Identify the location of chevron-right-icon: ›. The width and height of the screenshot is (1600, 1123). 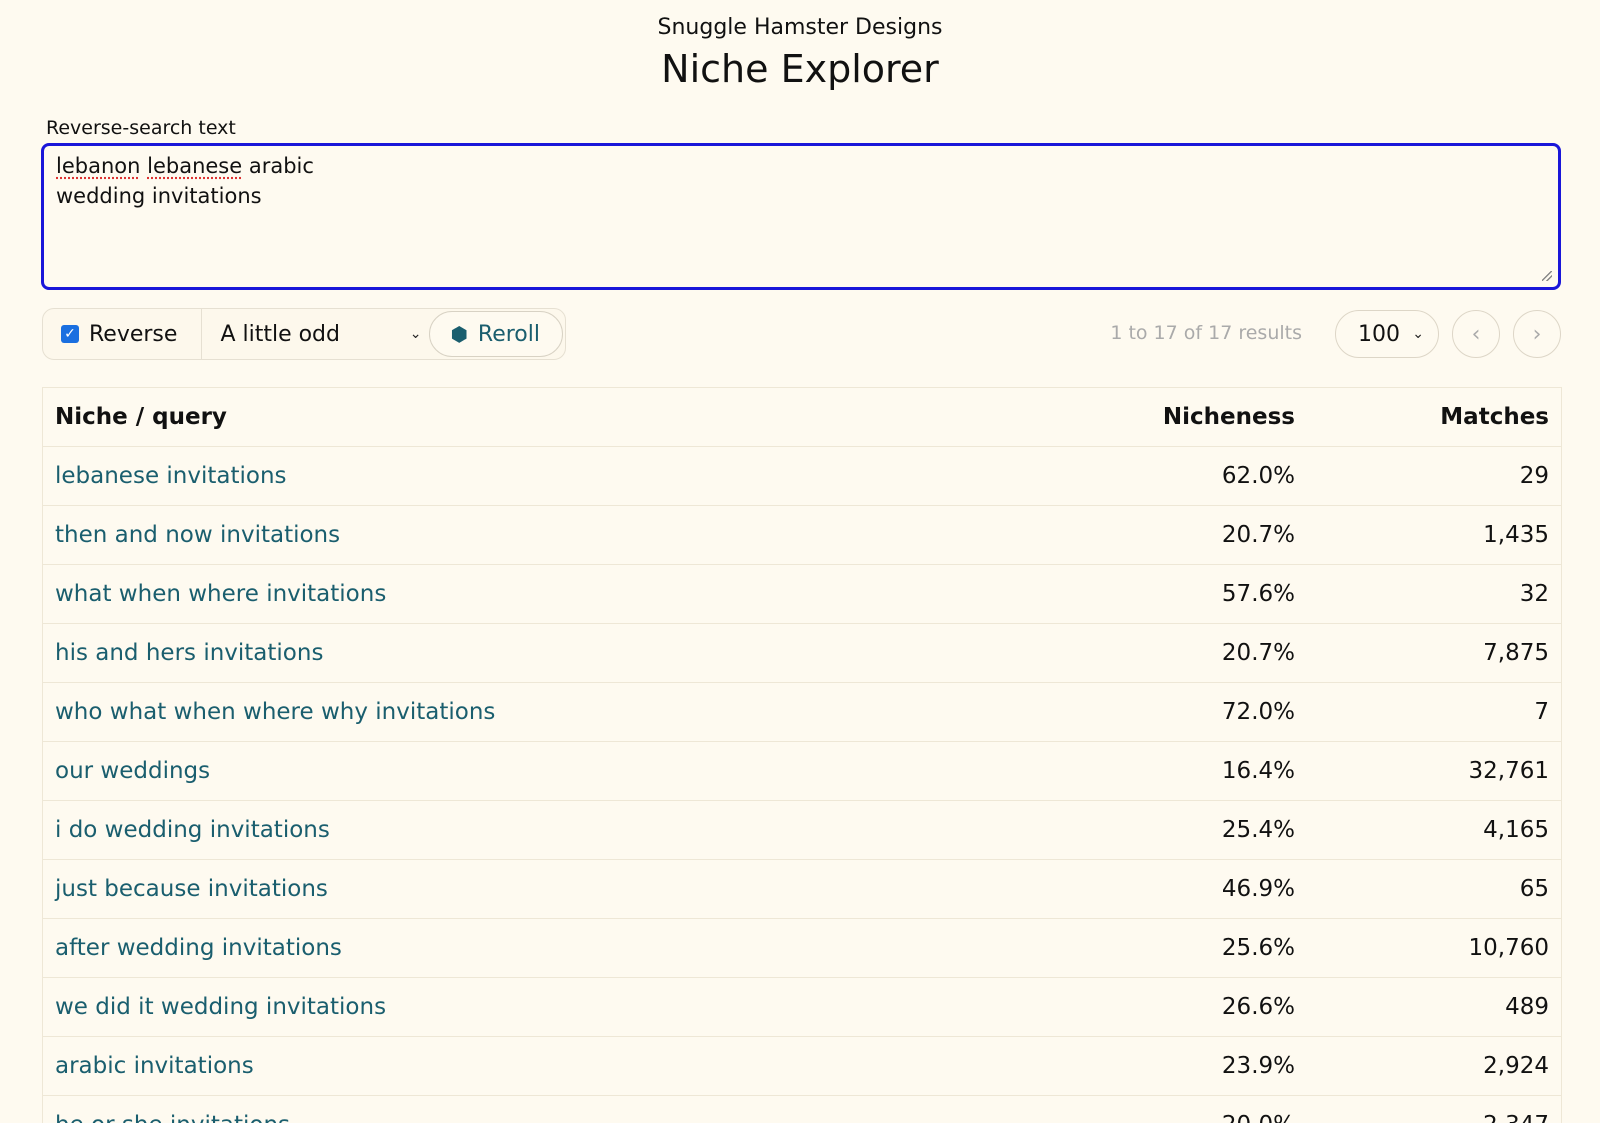
(1537, 334).